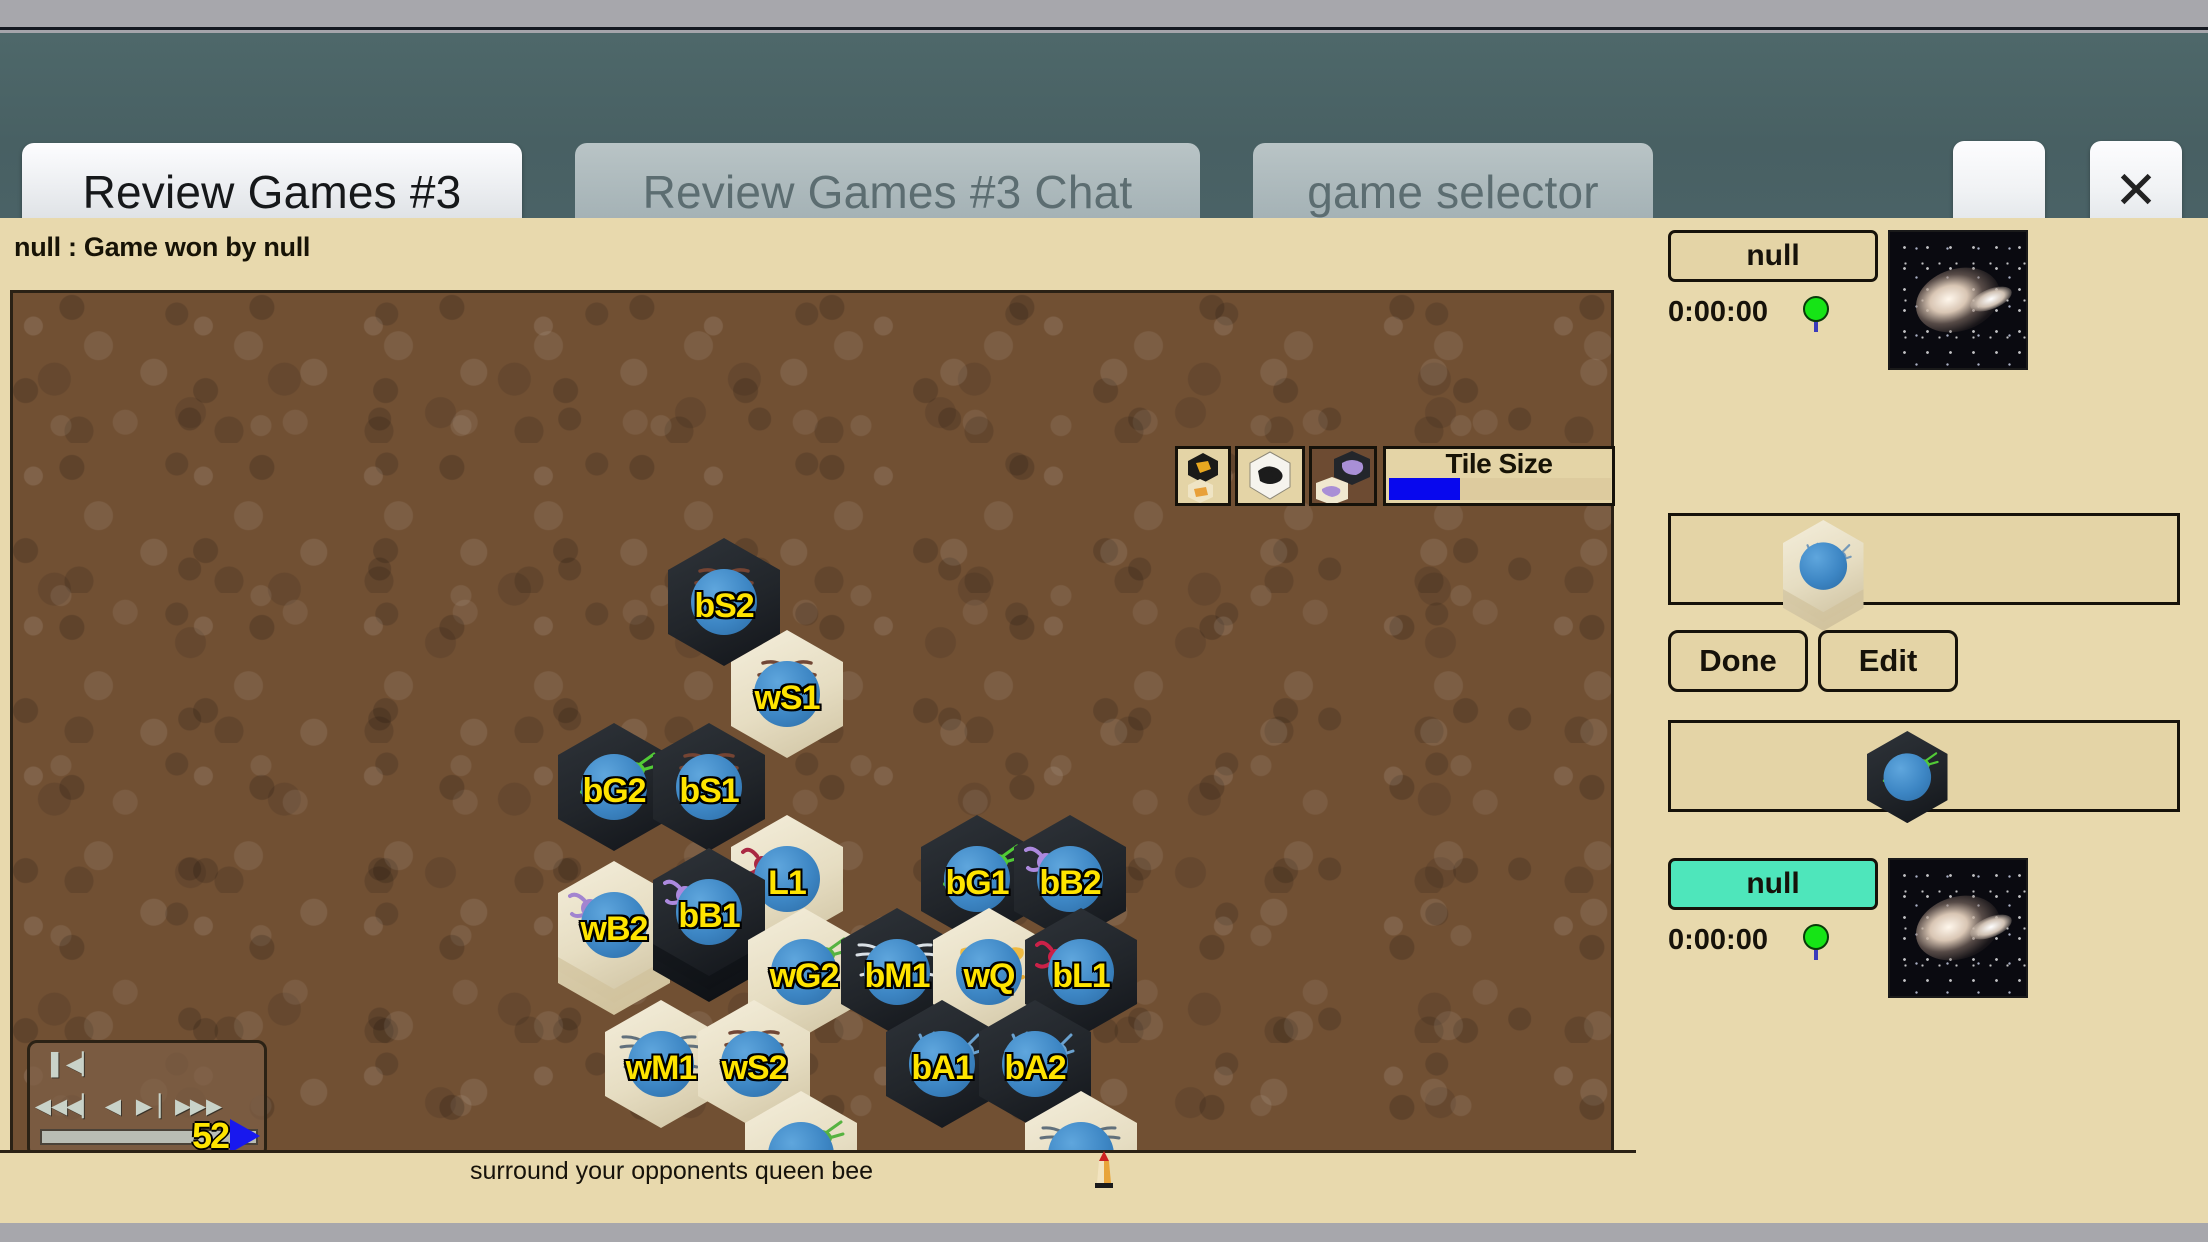 Image resolution: width=2208 pixels, height=1242 pixels. Describe the element at coordinates (144, 1106) in the screenshot. I see `next-move-button: ▶` at that location.